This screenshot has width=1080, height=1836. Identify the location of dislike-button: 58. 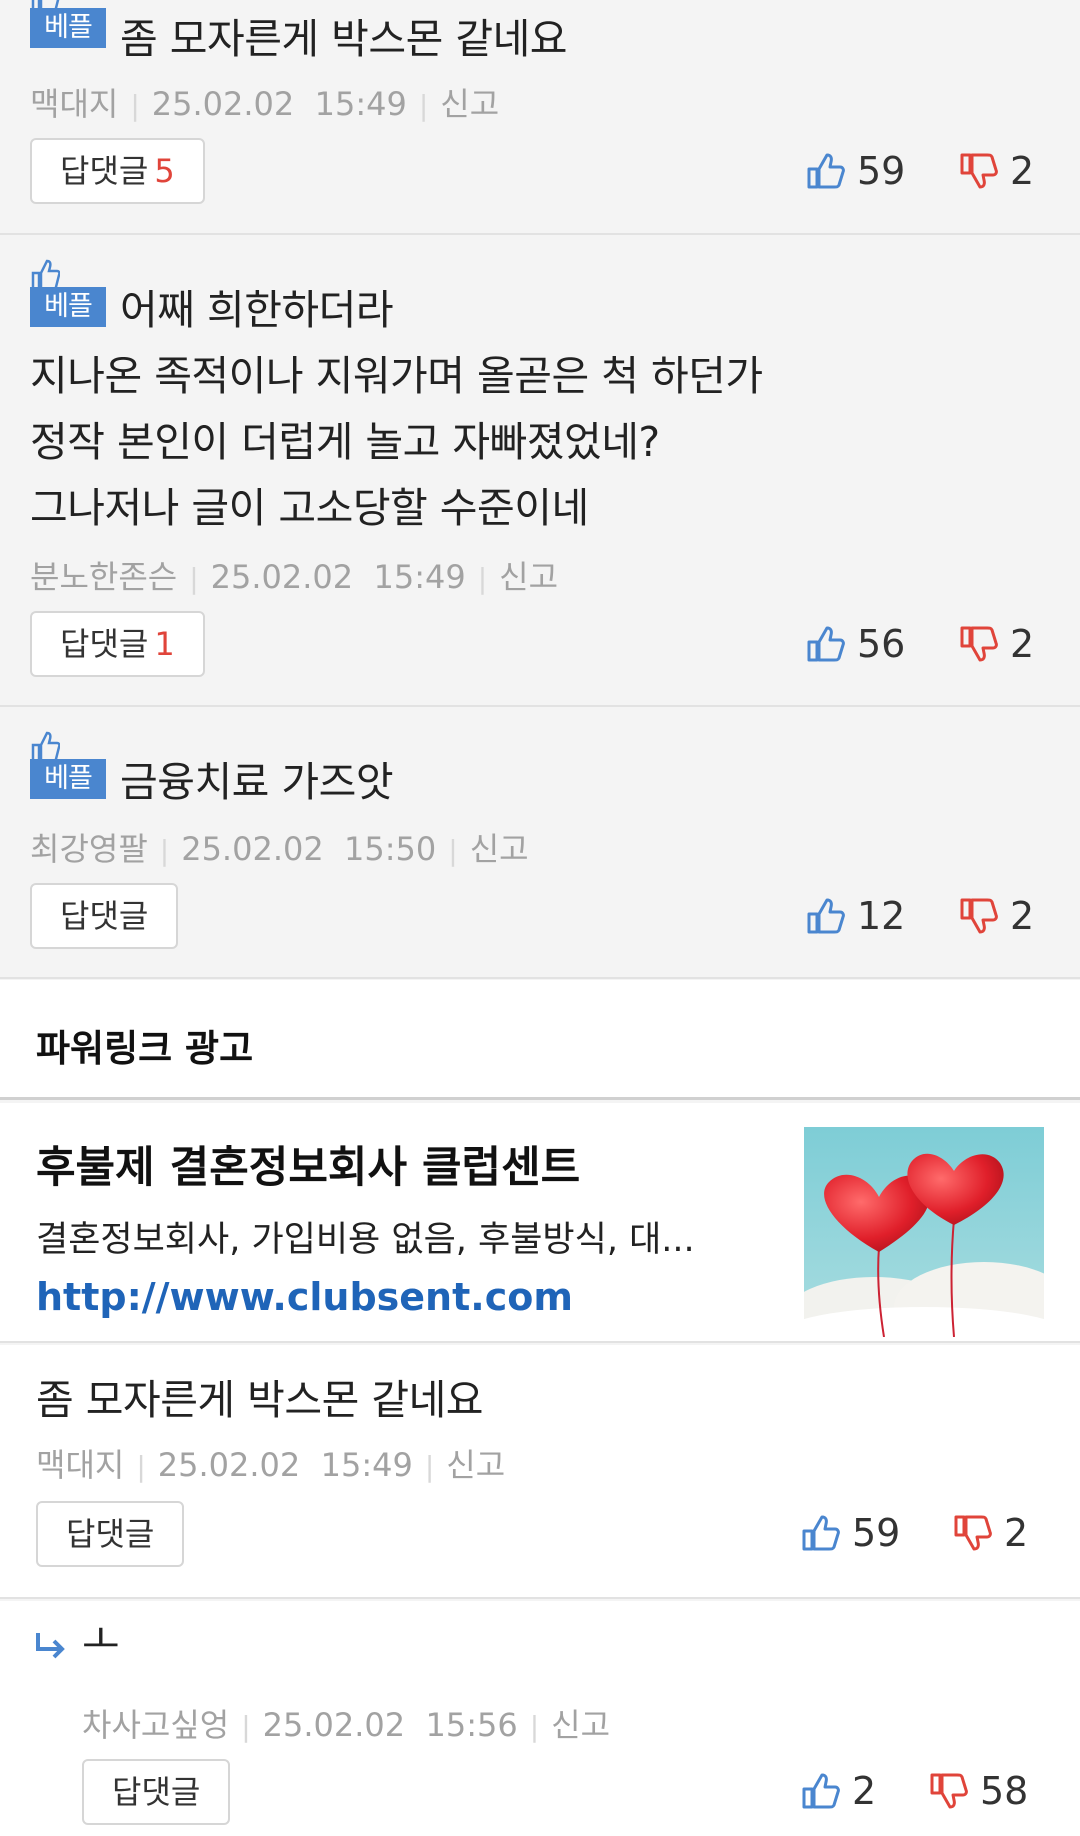
(978, 1791).